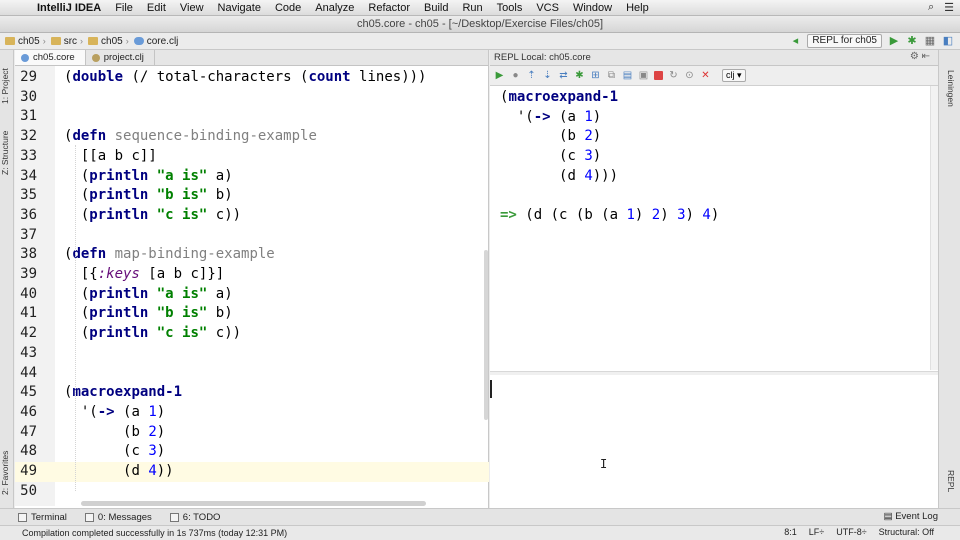 Image resolution: width=960 pixels, height=540 pixels. I want to click on code-line: 48 (c 3), so click(252, 452).